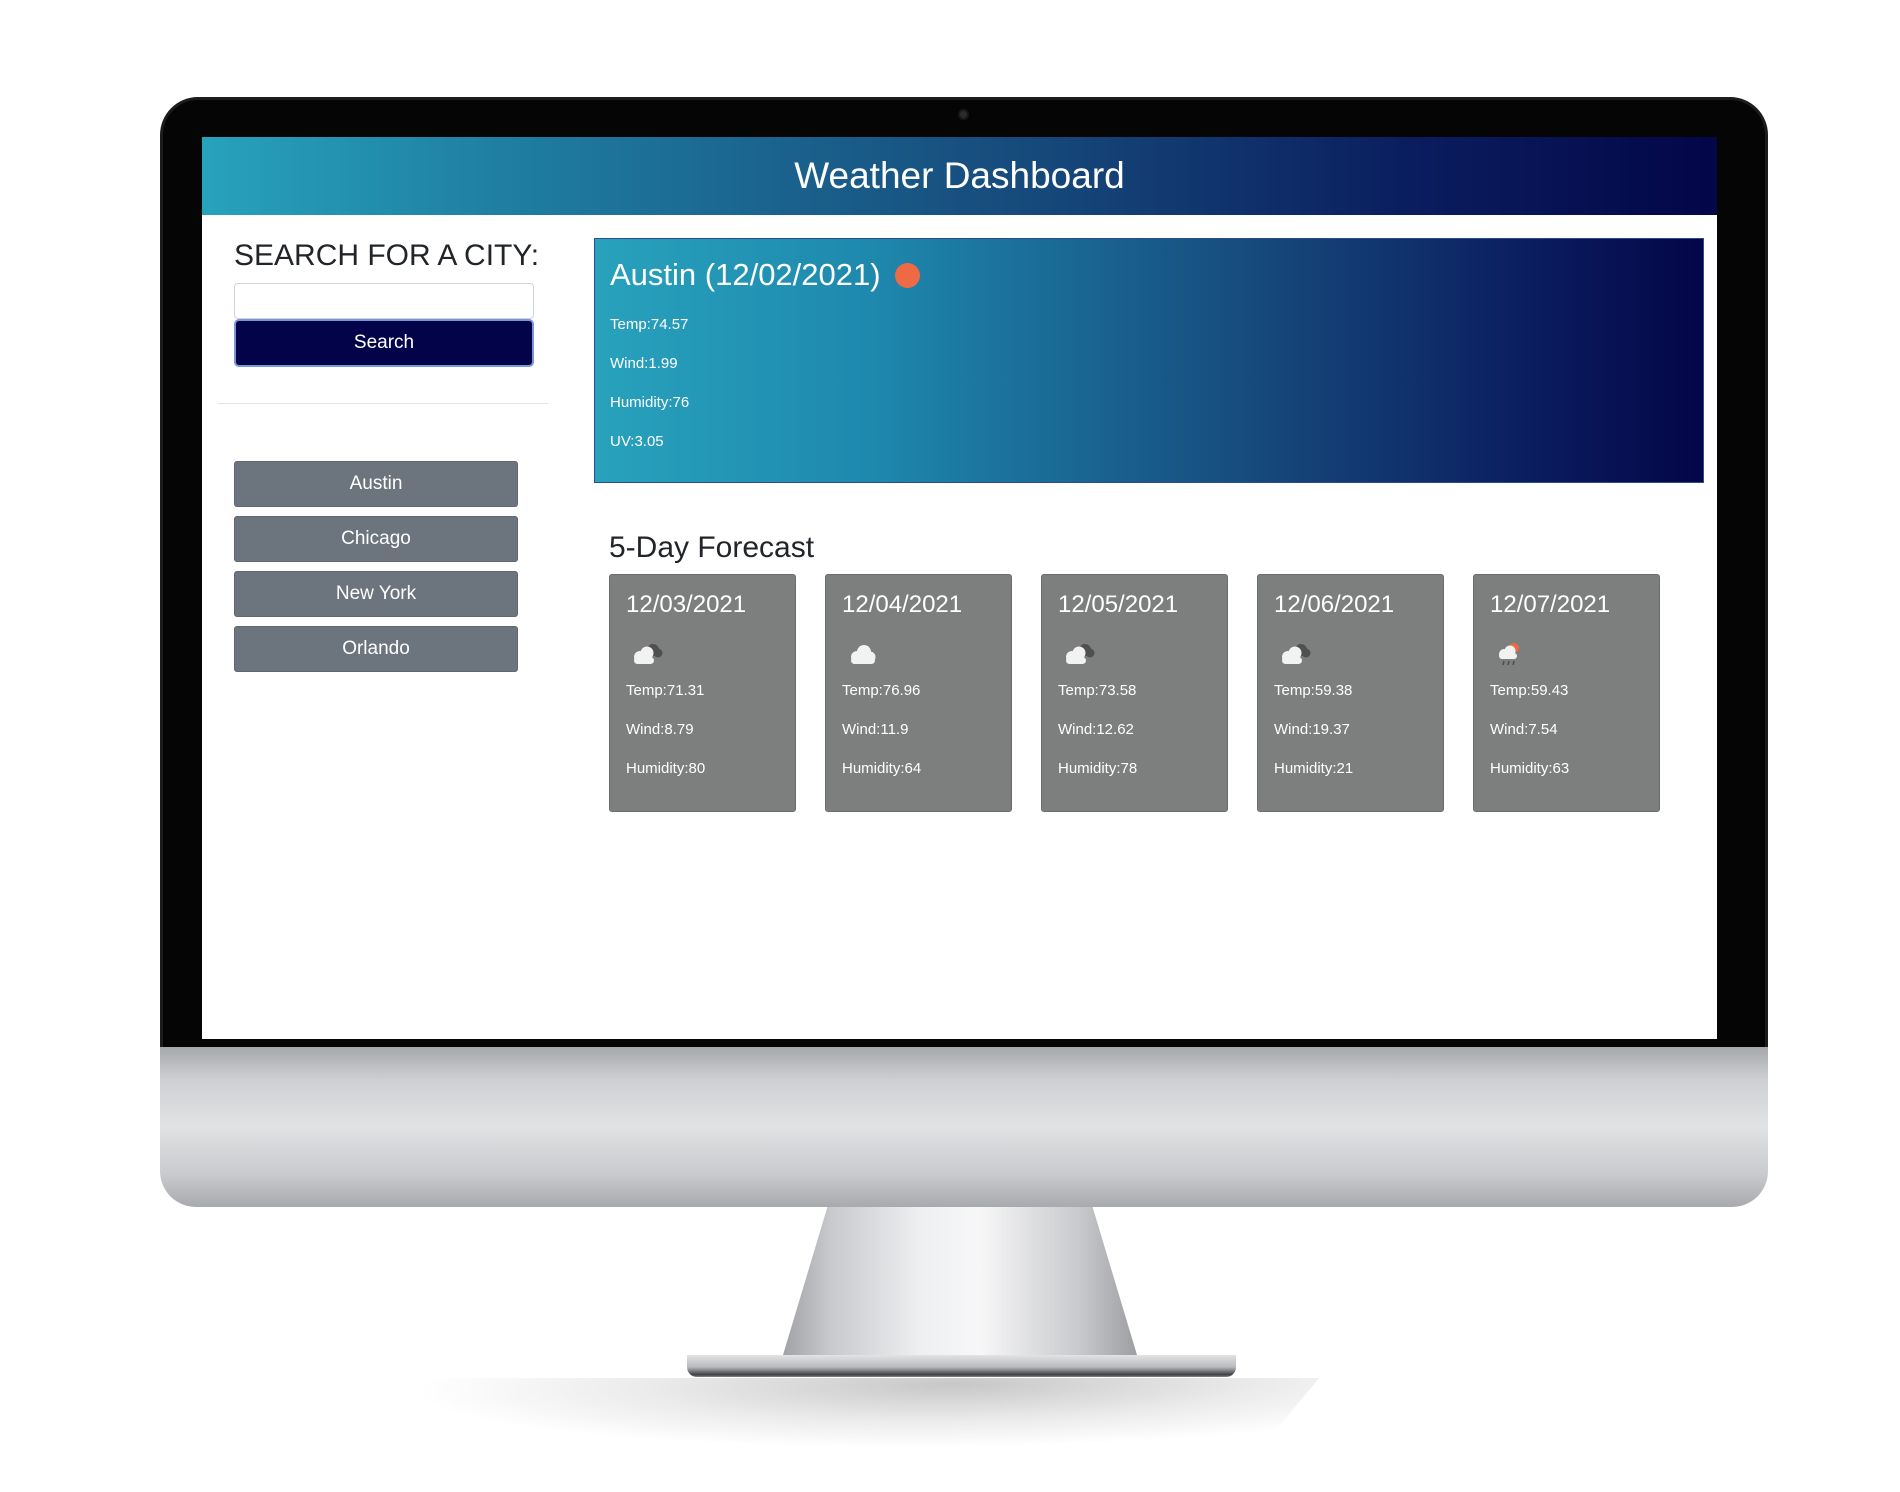 The image size is (1900, 1492). What do you see at coordinates (902, 604) in the screenshot?
I see `forecast-date: 12/04/2021` at bounding box center [902, 604].